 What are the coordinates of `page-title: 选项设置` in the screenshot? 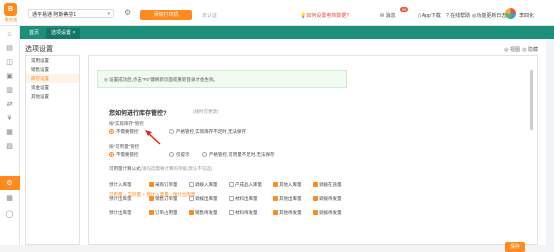 It's located at (39, 49).